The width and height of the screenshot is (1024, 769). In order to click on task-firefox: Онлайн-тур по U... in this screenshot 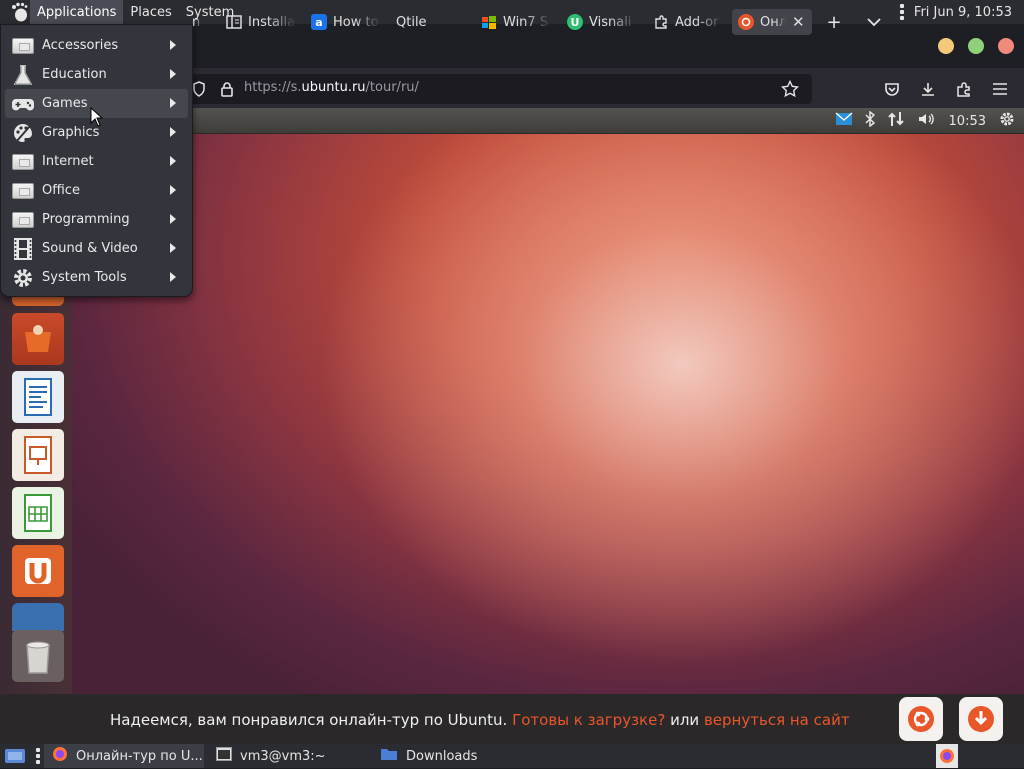, I will do `click(124, 756)`.